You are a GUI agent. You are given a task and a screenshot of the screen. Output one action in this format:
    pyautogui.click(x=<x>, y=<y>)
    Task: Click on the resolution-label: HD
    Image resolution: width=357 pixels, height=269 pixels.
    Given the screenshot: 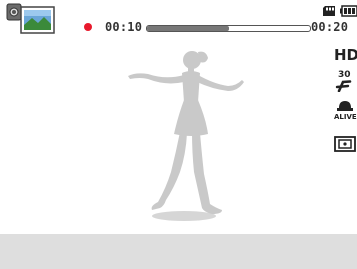 What is the action you would take?
    pyautogui.click(x=345, y=55)
    